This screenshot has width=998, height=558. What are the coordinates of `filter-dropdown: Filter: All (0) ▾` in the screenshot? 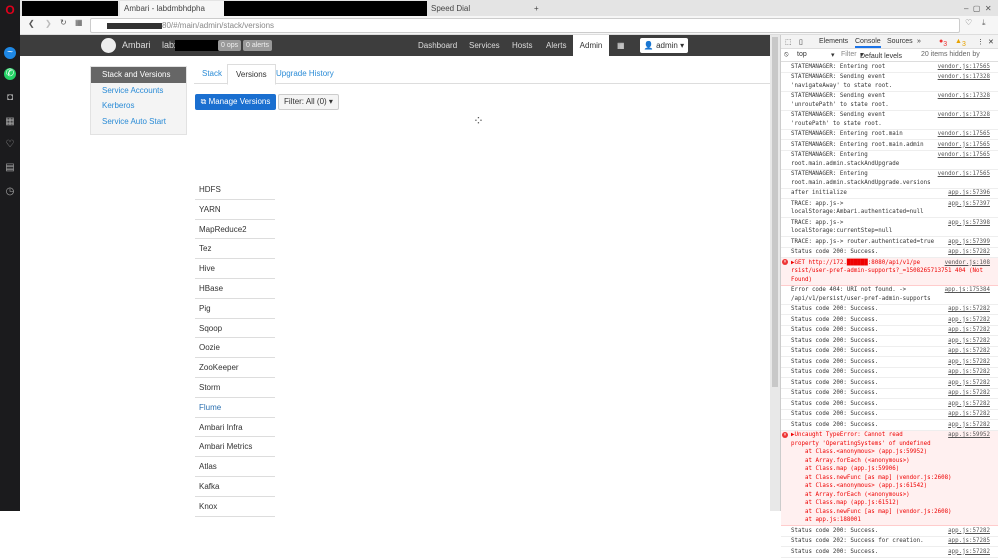 It's located at (308, 102).